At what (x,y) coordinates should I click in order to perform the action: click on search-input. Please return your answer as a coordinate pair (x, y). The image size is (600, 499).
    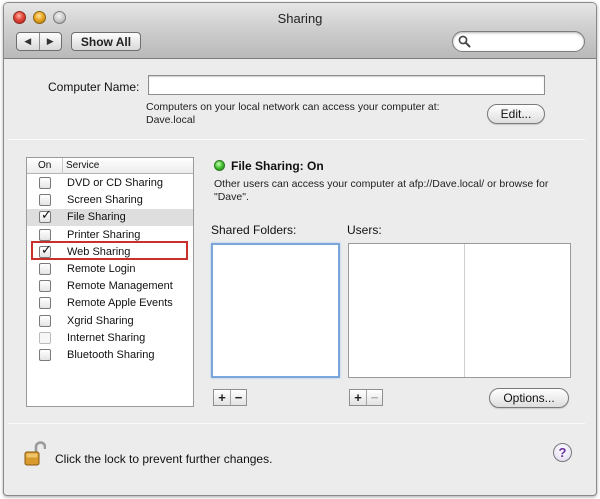
    Looking at the image, I should click on (526, 41).